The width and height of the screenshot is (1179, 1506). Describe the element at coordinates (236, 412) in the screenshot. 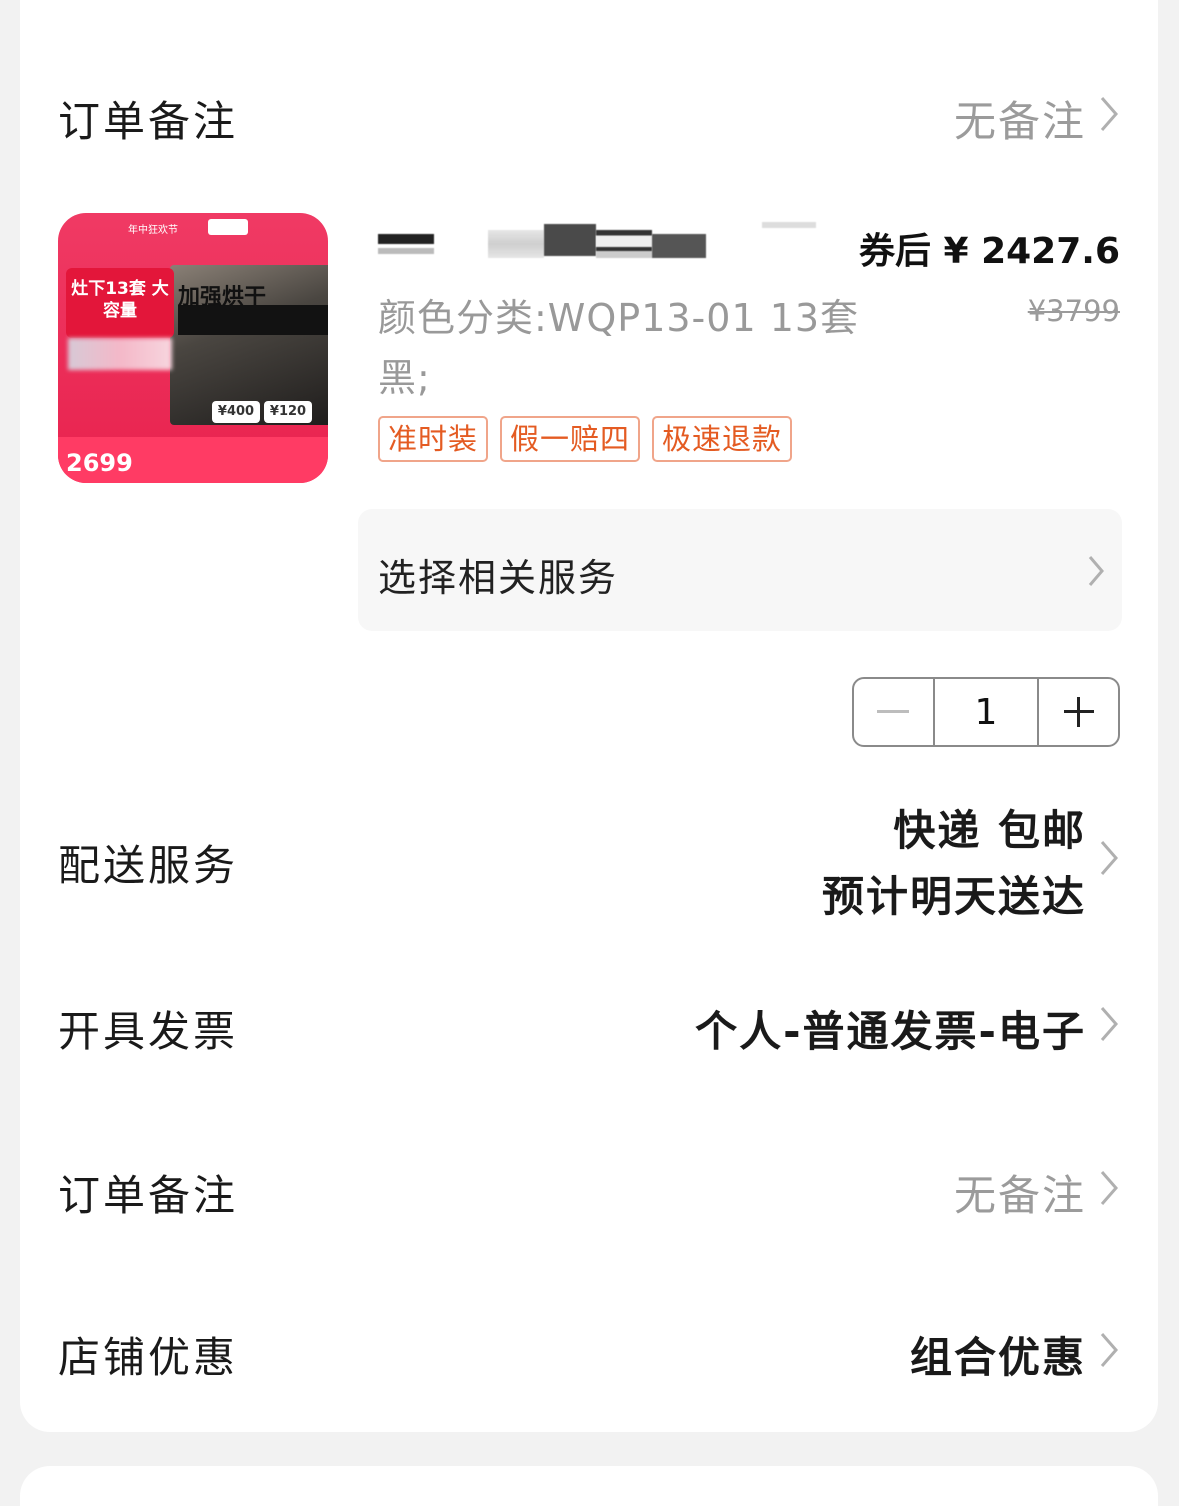

I see `thumbnail-chip-left: ¥400` at that location.